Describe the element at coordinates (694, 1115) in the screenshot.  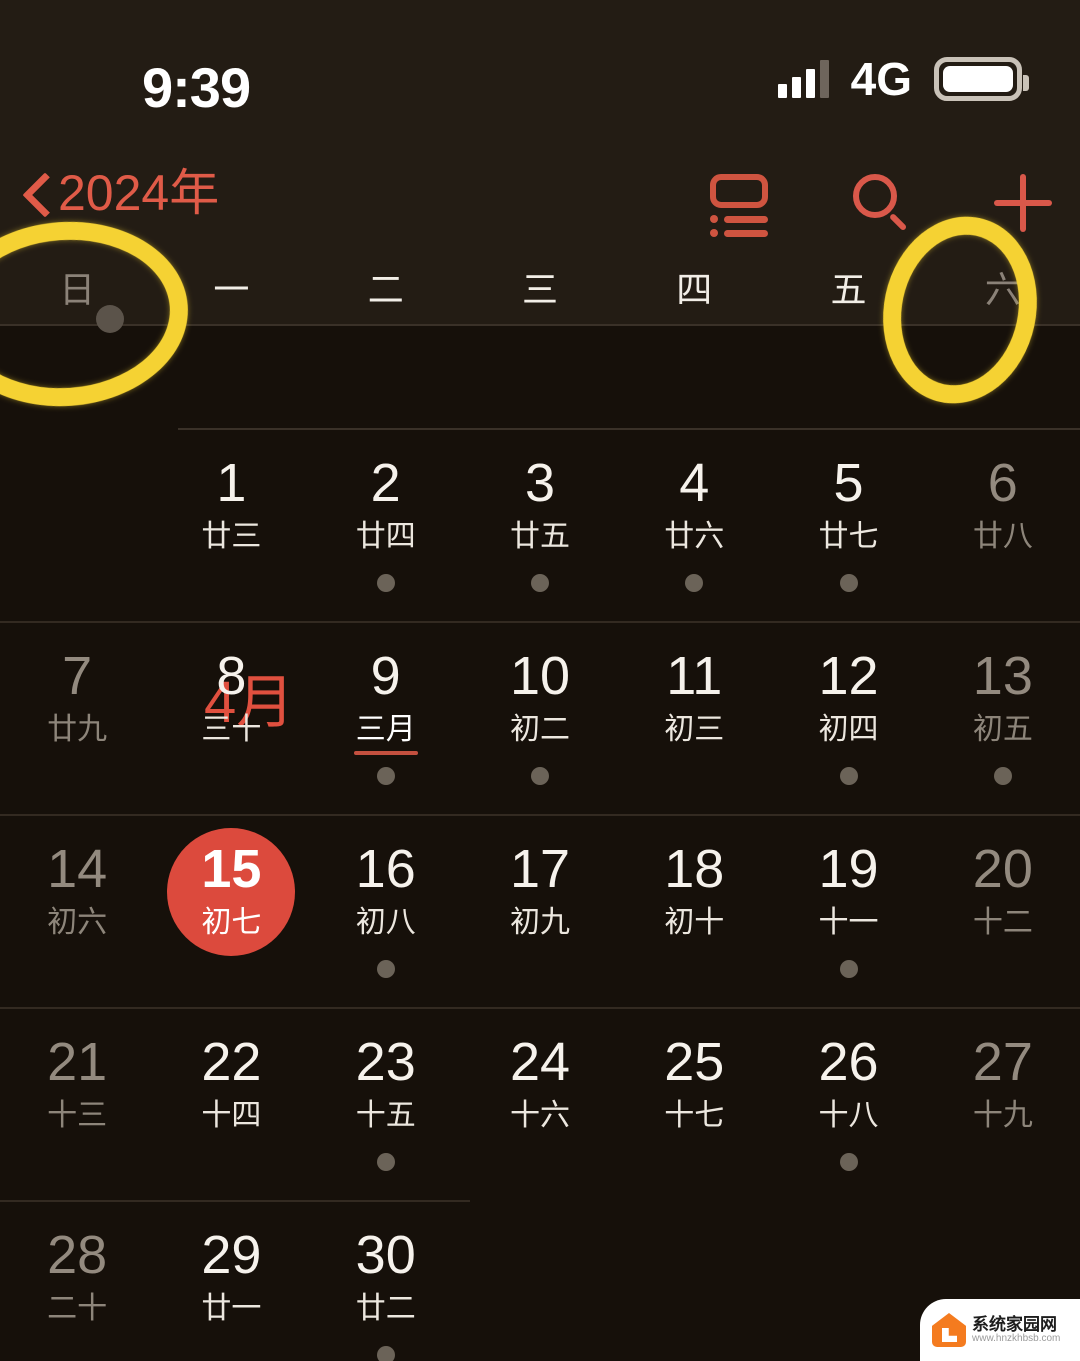
I see `lunar-date-label: 十七` at that location.